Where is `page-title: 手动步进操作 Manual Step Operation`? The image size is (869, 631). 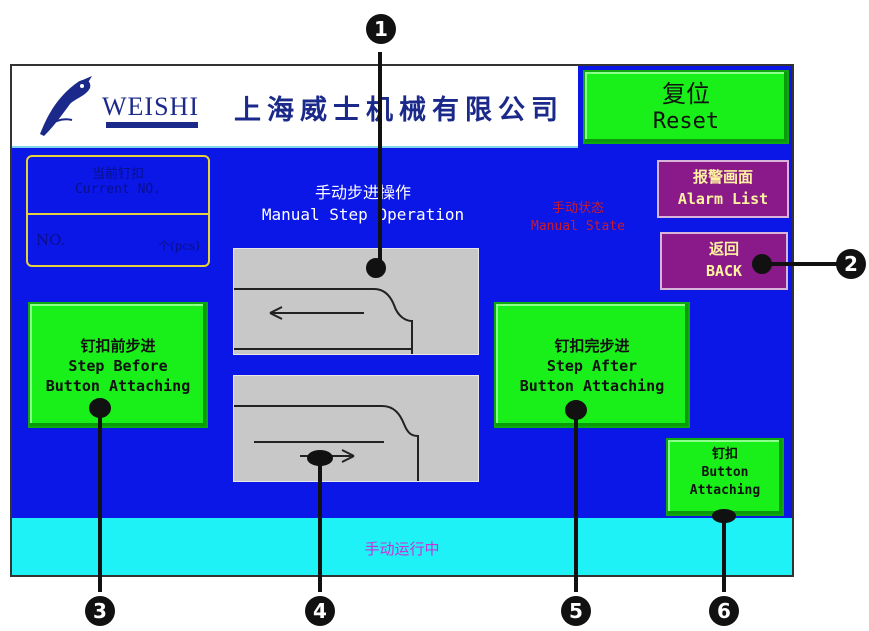 page-title: 手动步进操作 Manual Step Operation is located at coordinates (363, 204).